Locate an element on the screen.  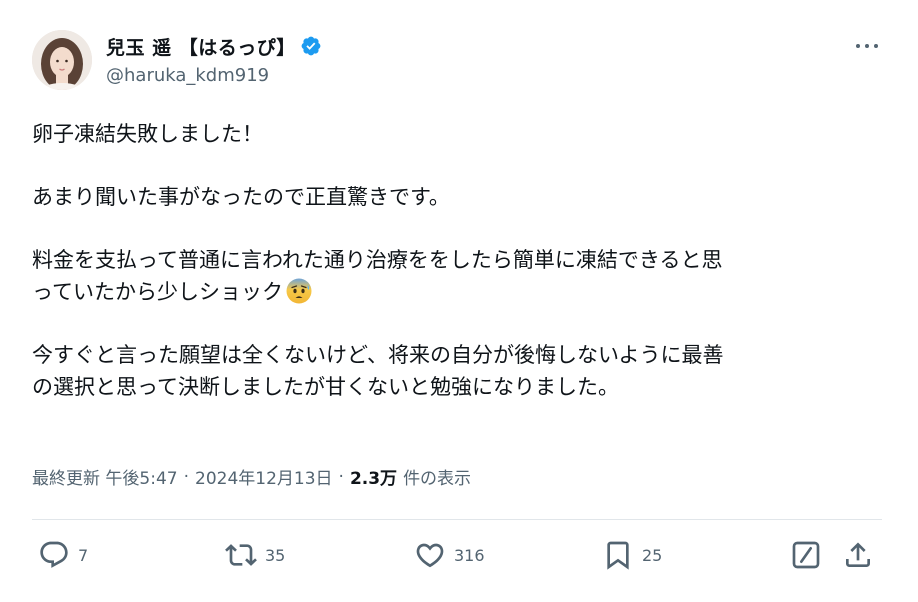
avatar is located at coordinates (62, 60).